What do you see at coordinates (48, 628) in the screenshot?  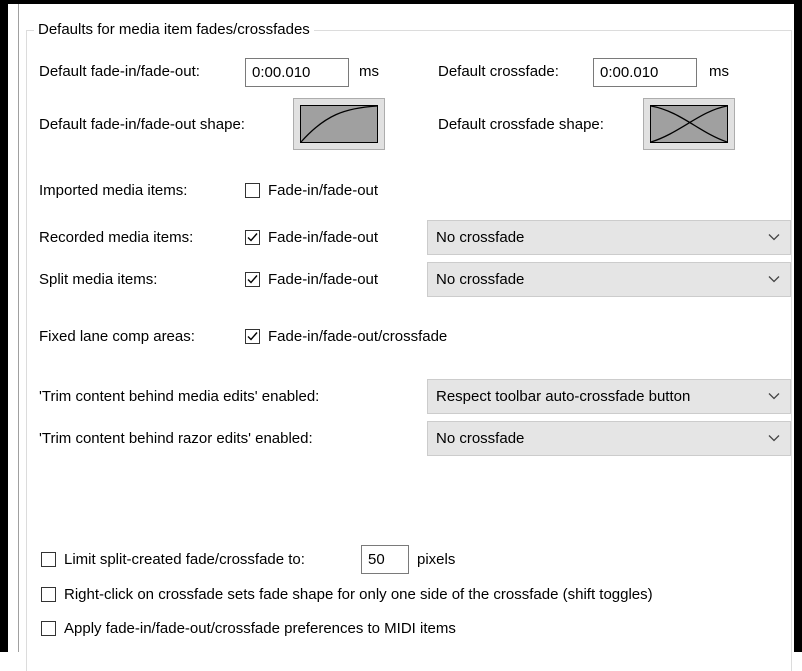 I see `apply-midi-checkbox` at bounding box center [48, 628].